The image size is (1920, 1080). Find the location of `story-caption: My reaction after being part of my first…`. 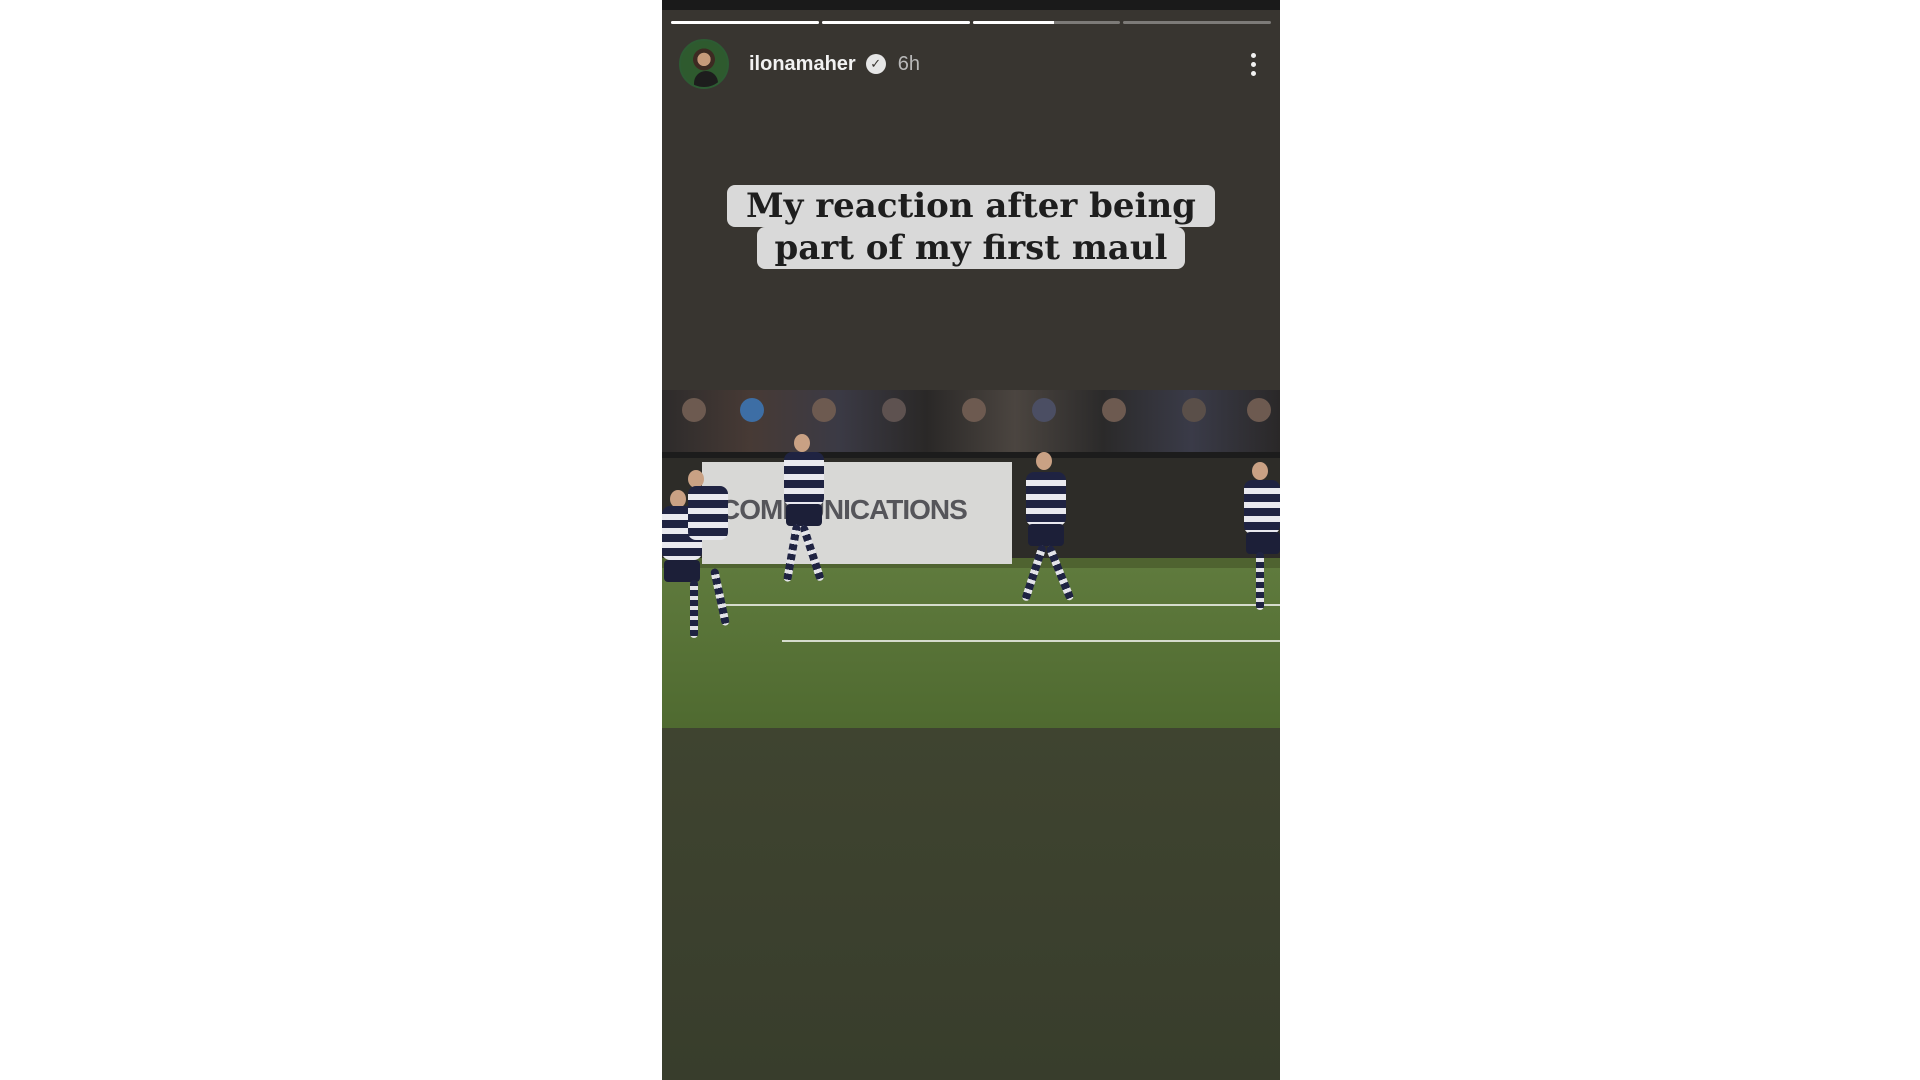

story-caption: My reaction after being part of my first… is located at coordinates (971, 227).